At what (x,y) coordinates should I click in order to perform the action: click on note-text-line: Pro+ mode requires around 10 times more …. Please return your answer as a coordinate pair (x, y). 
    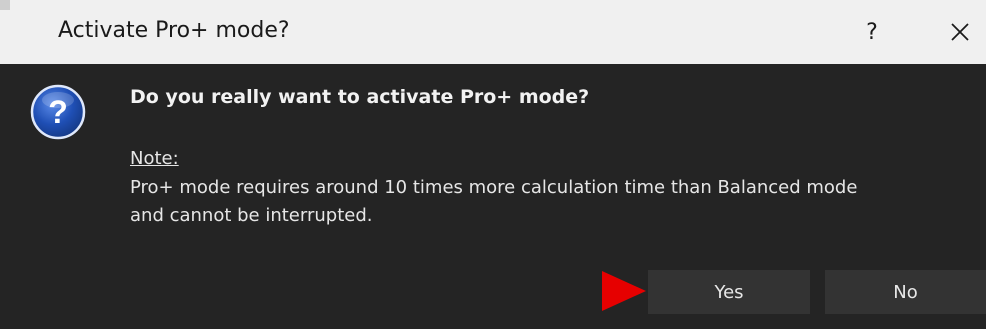
    Looking at the image, I should click on (494, 187).